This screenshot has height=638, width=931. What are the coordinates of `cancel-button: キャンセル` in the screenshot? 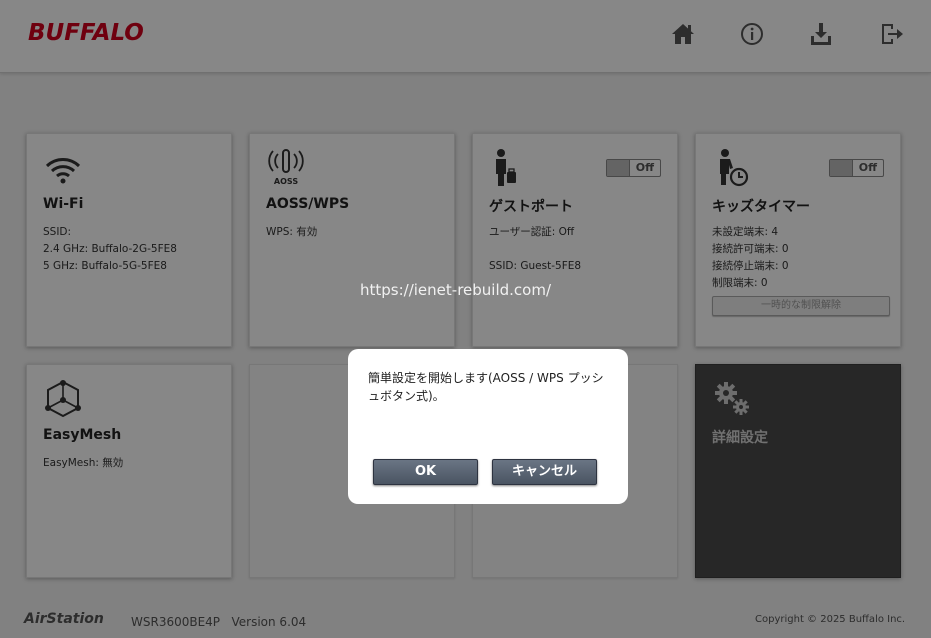 It's located at (544, 472).